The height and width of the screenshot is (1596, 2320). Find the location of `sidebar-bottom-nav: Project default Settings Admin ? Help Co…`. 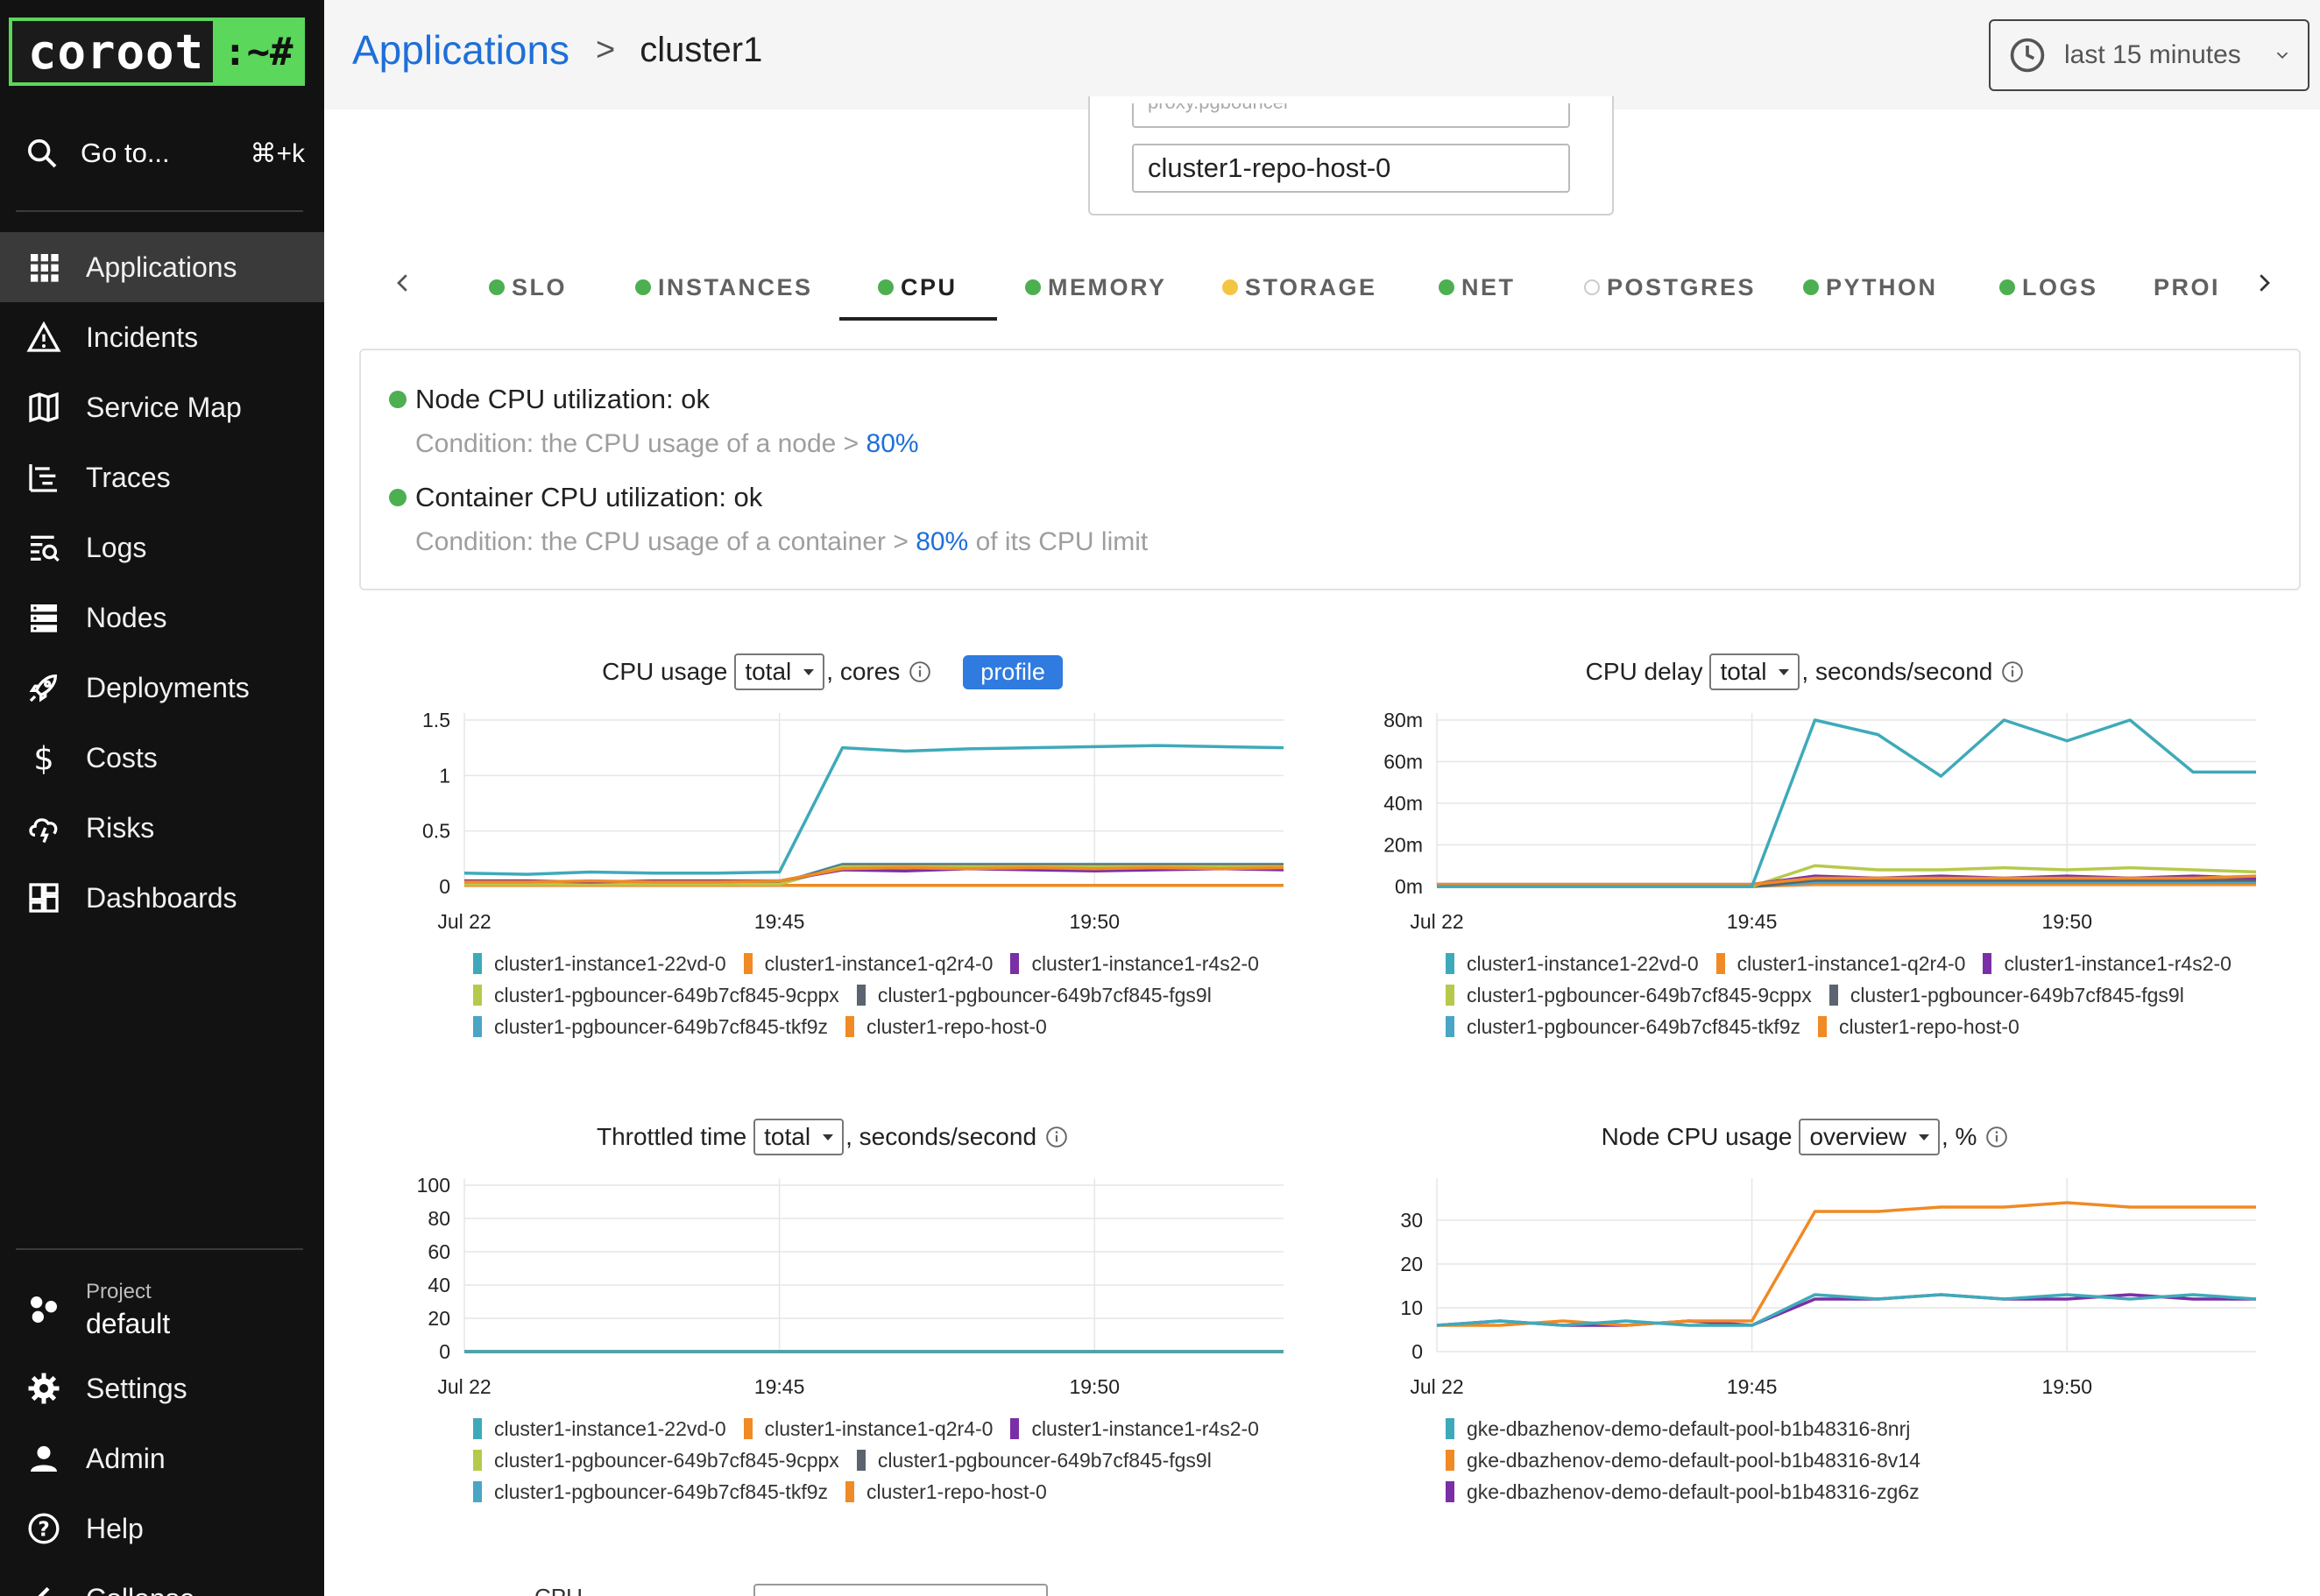

sidebar-bottom-nav: Project default Settings Admin ? Help Co… is located at coordinates (162, 1431).